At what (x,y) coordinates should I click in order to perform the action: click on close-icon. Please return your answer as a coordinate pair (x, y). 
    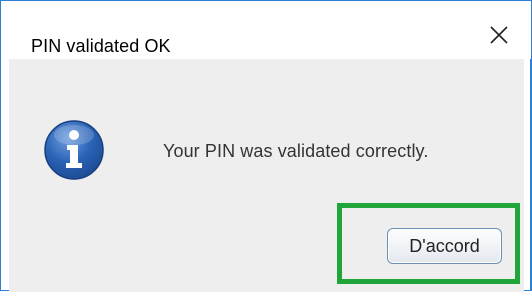
    Looking at the image, I should click on (499, 35).